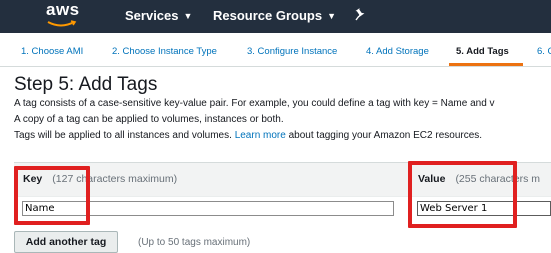  I want to click on max-tags-hint: (Up to 50 tags maximum), so click(194, 242).